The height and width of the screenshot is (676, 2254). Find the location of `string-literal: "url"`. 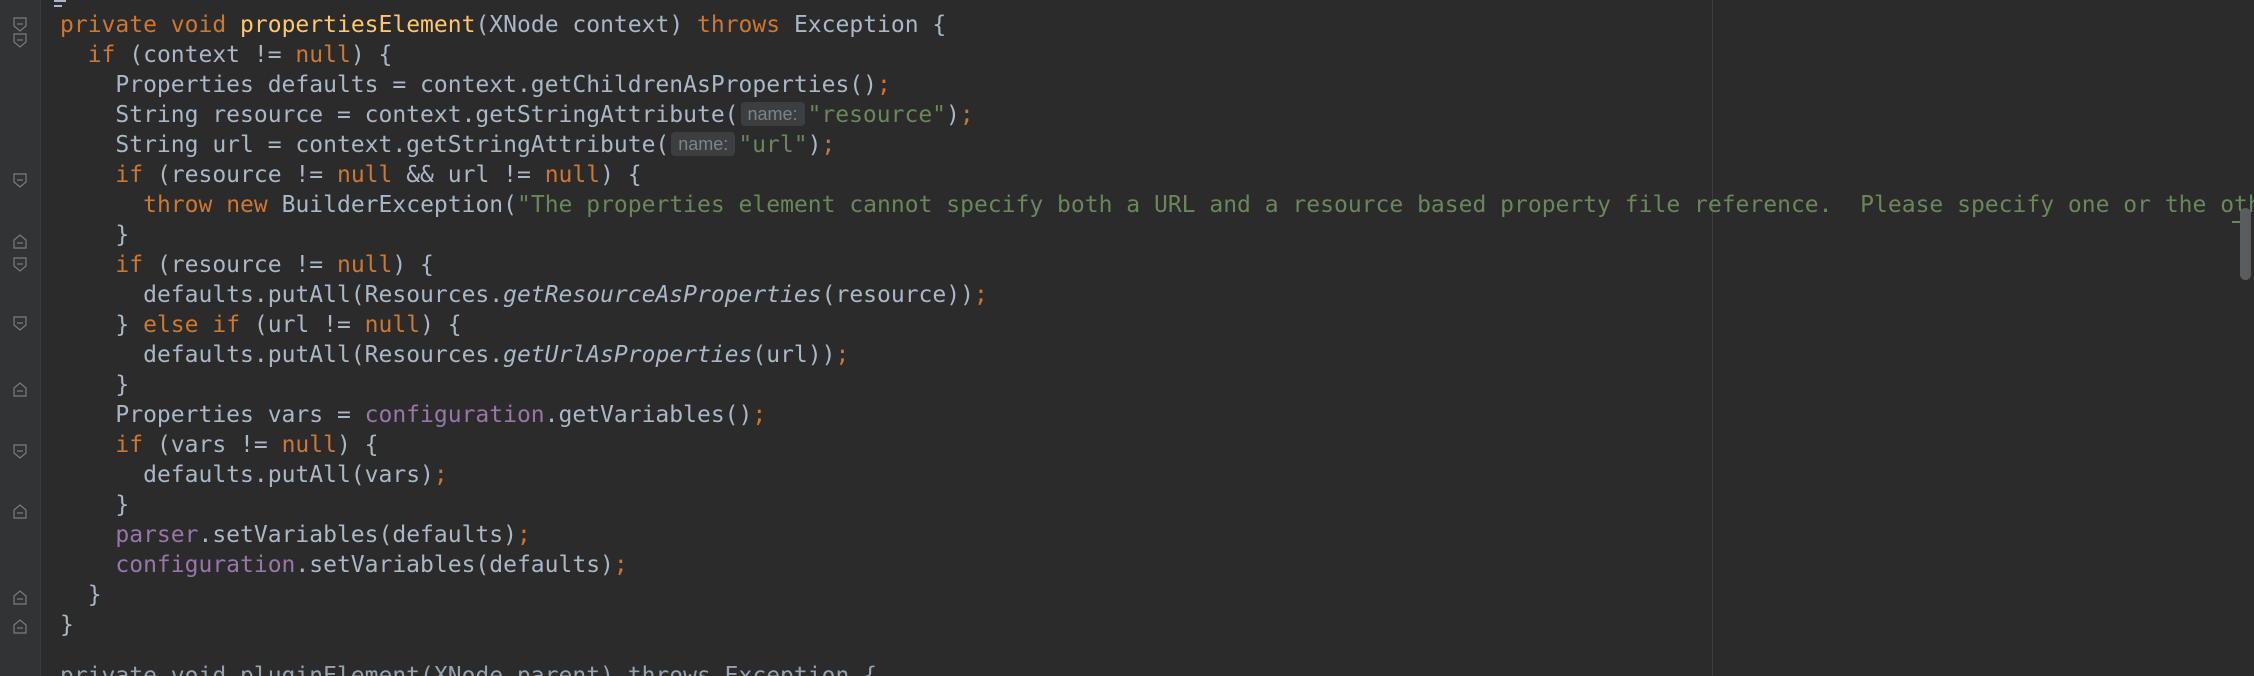

string-literal: "url" is located at coordinates (773, 145).